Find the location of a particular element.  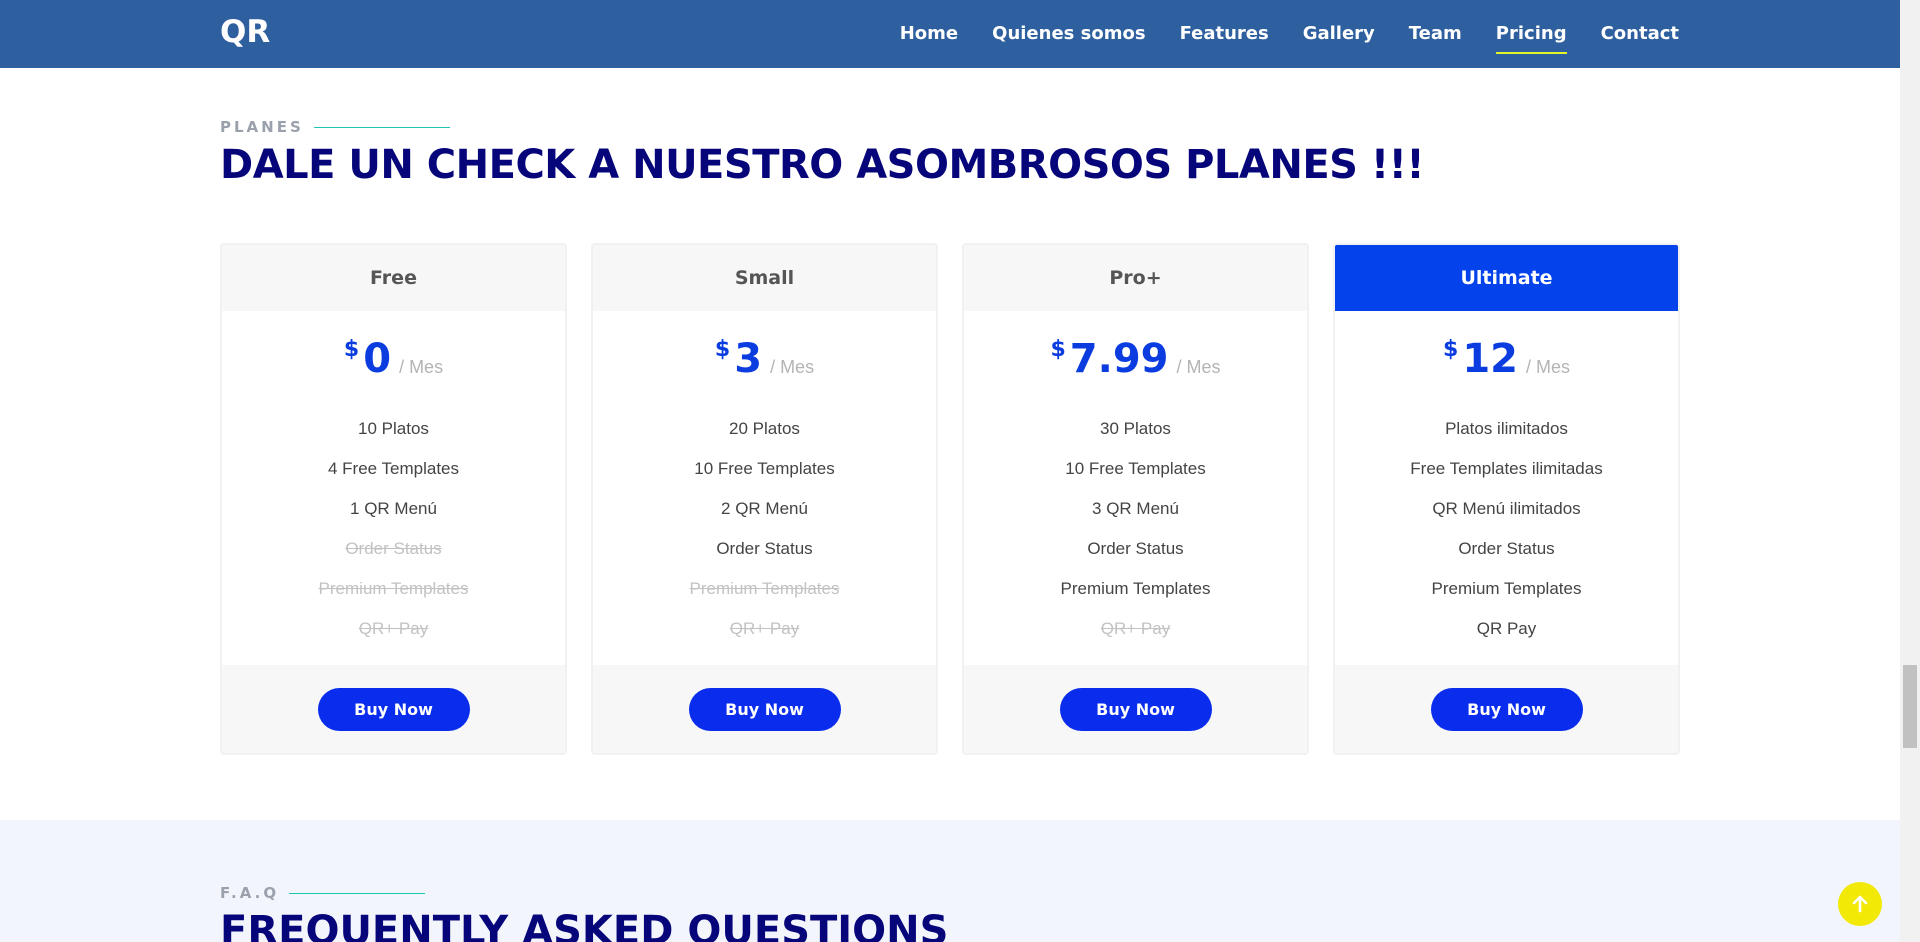

faq-section: F.A.Q FREQUENTLY ASKED QUESTIONS is located at coordinates (950, 881).